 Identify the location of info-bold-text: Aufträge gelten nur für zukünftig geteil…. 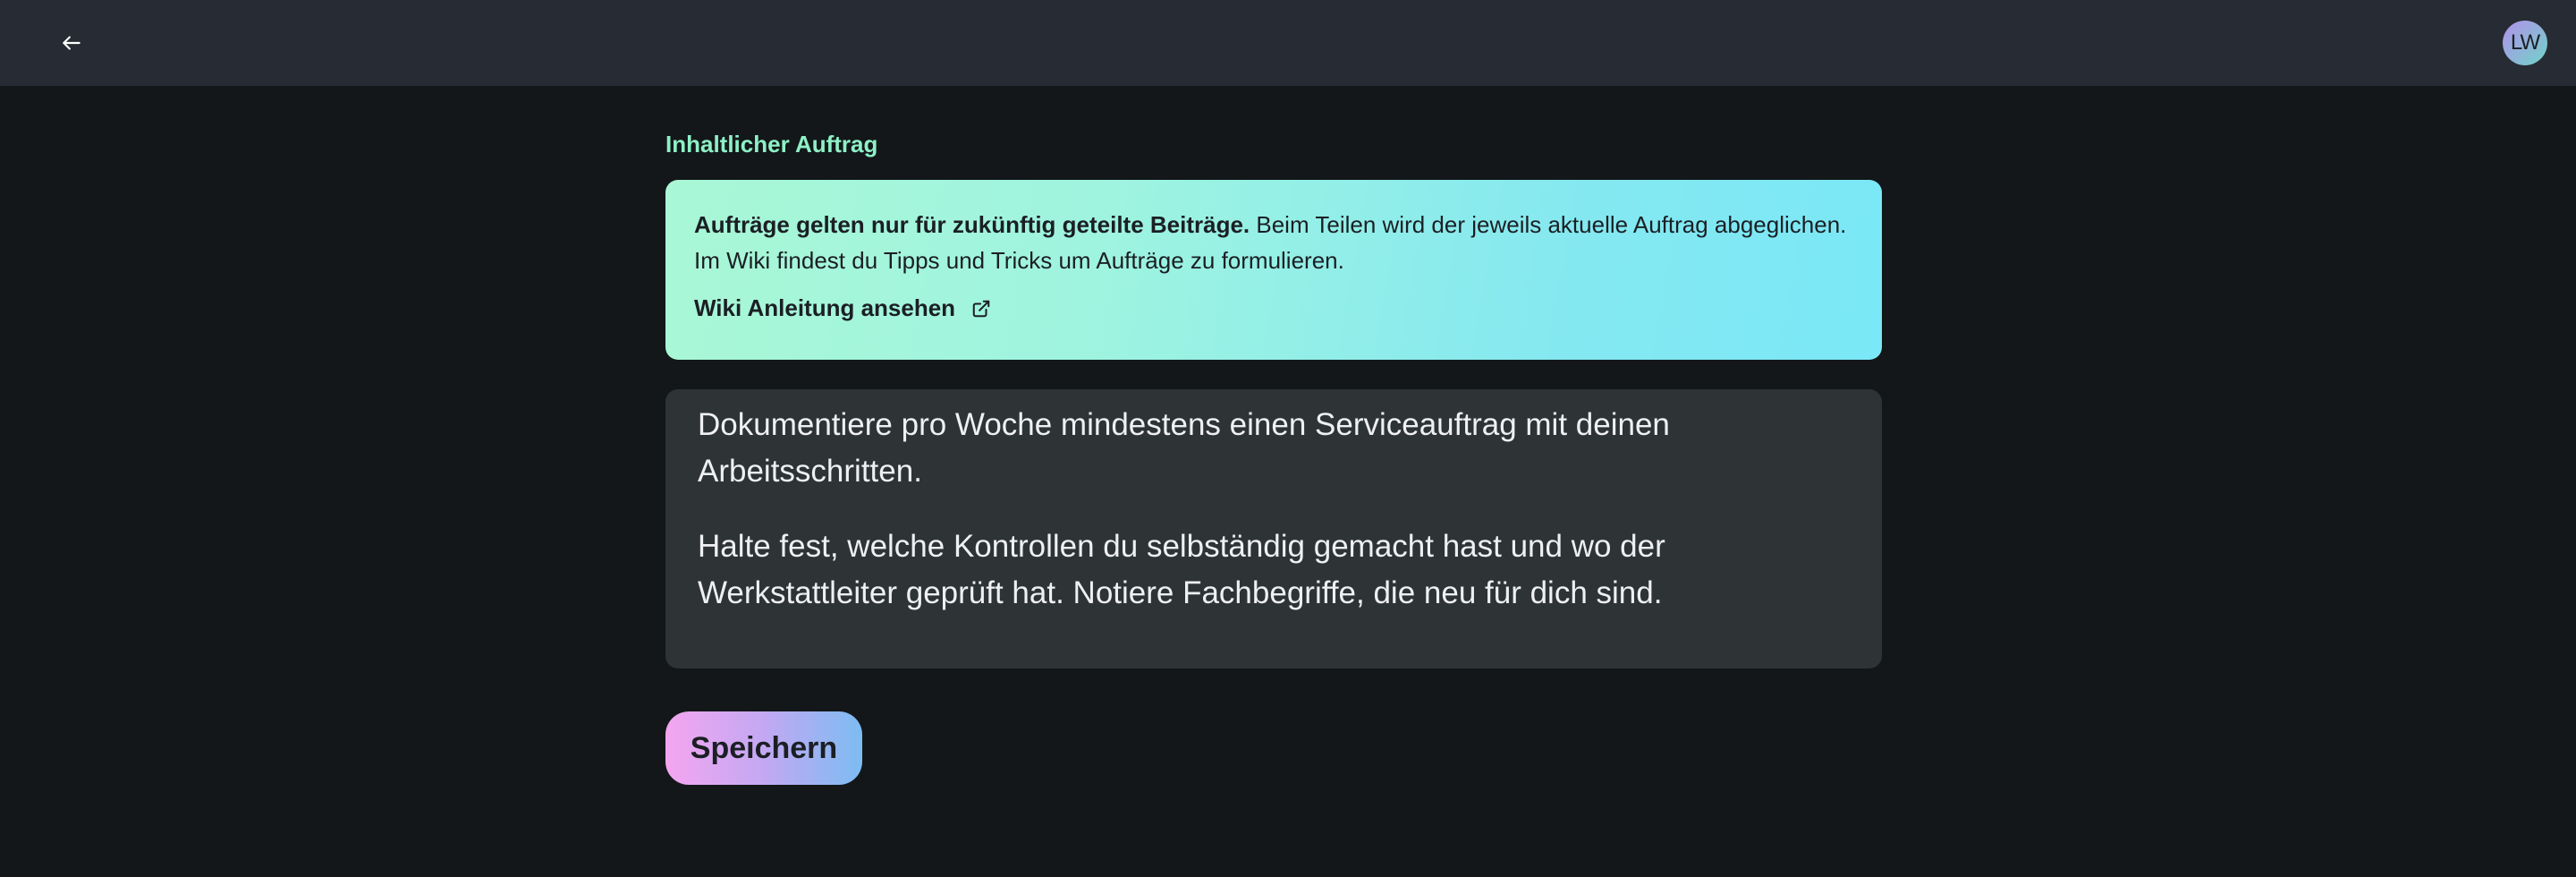
(972, 224).